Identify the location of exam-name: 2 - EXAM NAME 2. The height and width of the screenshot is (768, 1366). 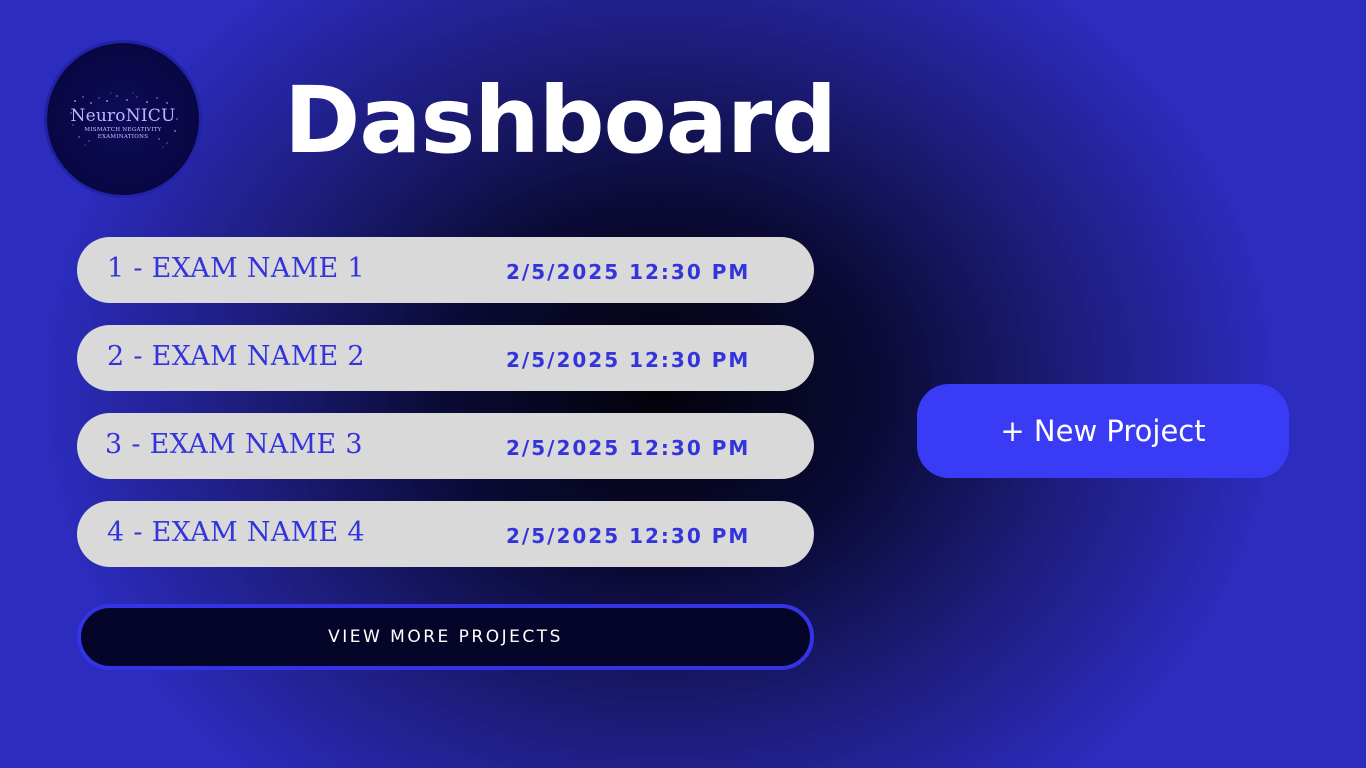
(236, 356).